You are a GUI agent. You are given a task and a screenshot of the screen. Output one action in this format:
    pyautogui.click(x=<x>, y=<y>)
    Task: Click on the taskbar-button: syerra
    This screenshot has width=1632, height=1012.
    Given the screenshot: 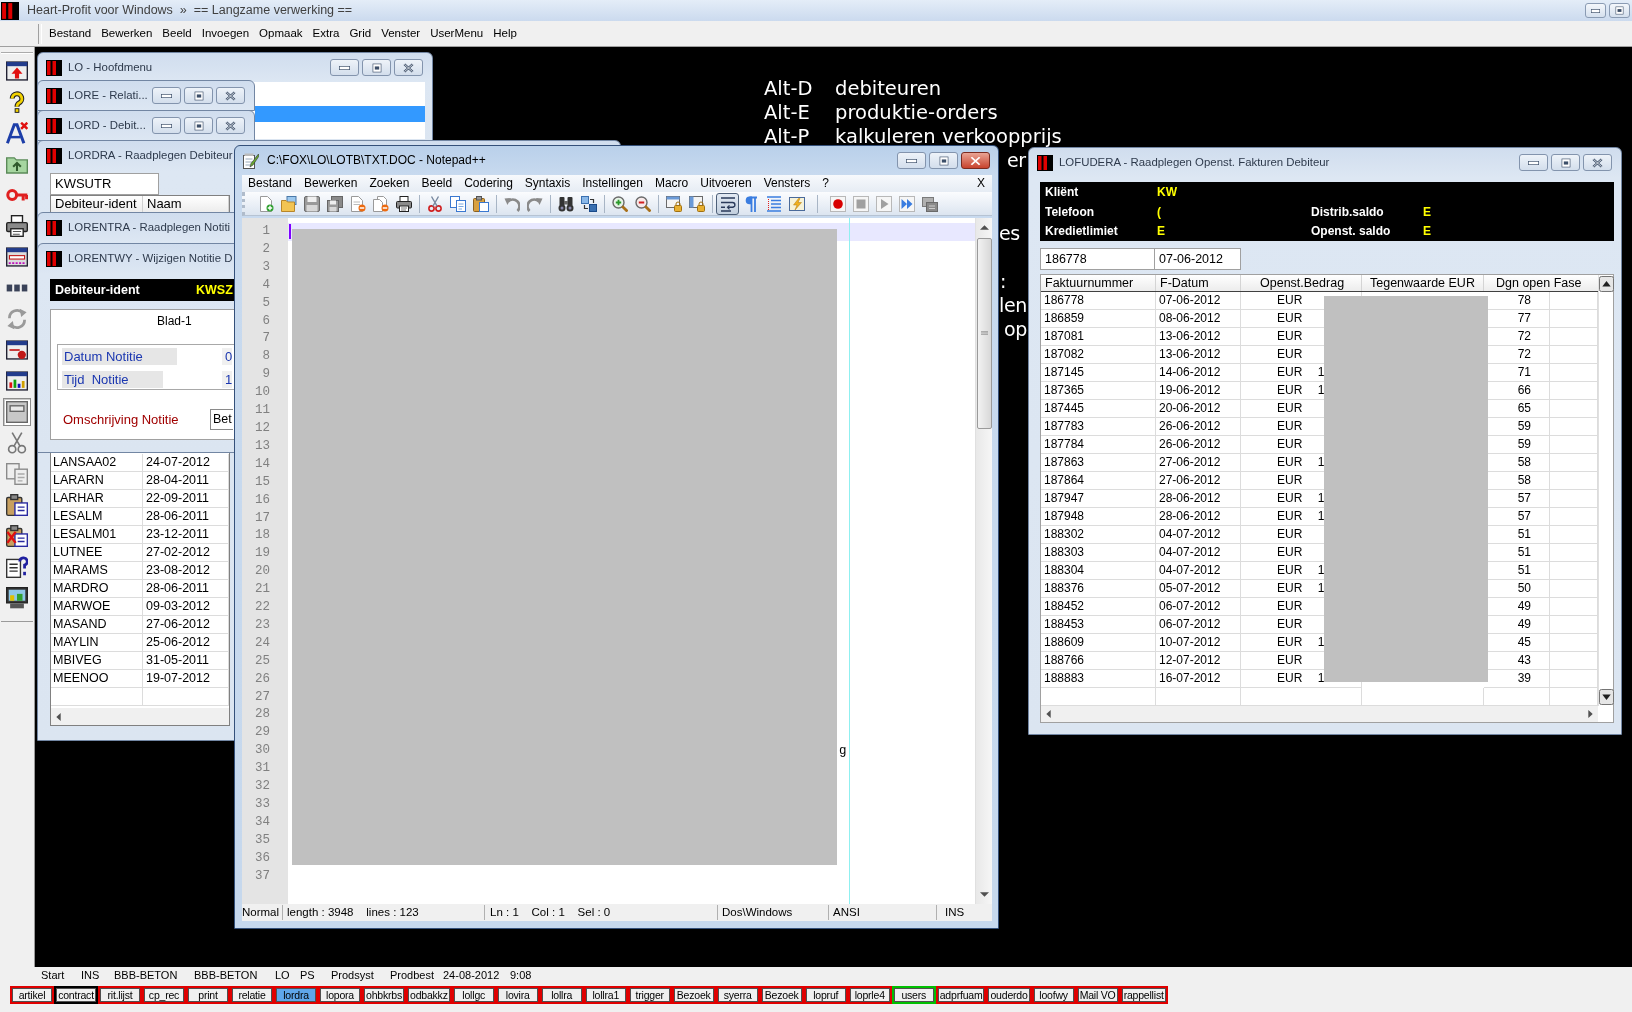 What is the action you would take?
    pyautogui.click(x=737, y=995)
    